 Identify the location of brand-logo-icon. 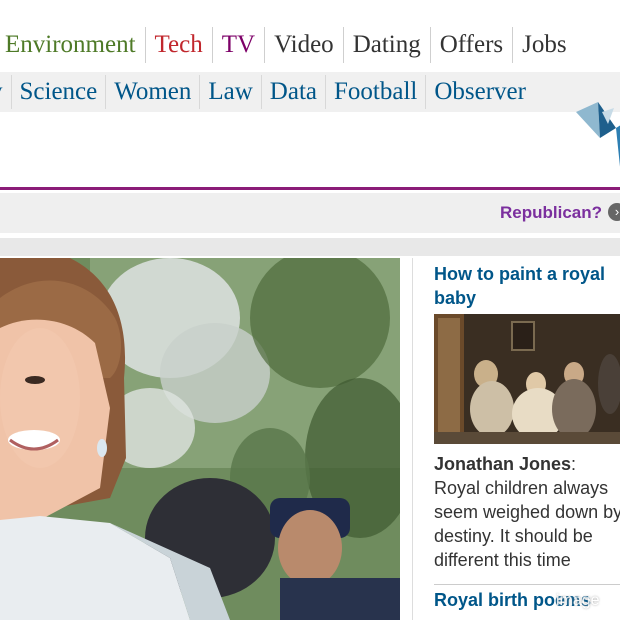
(598, 134).